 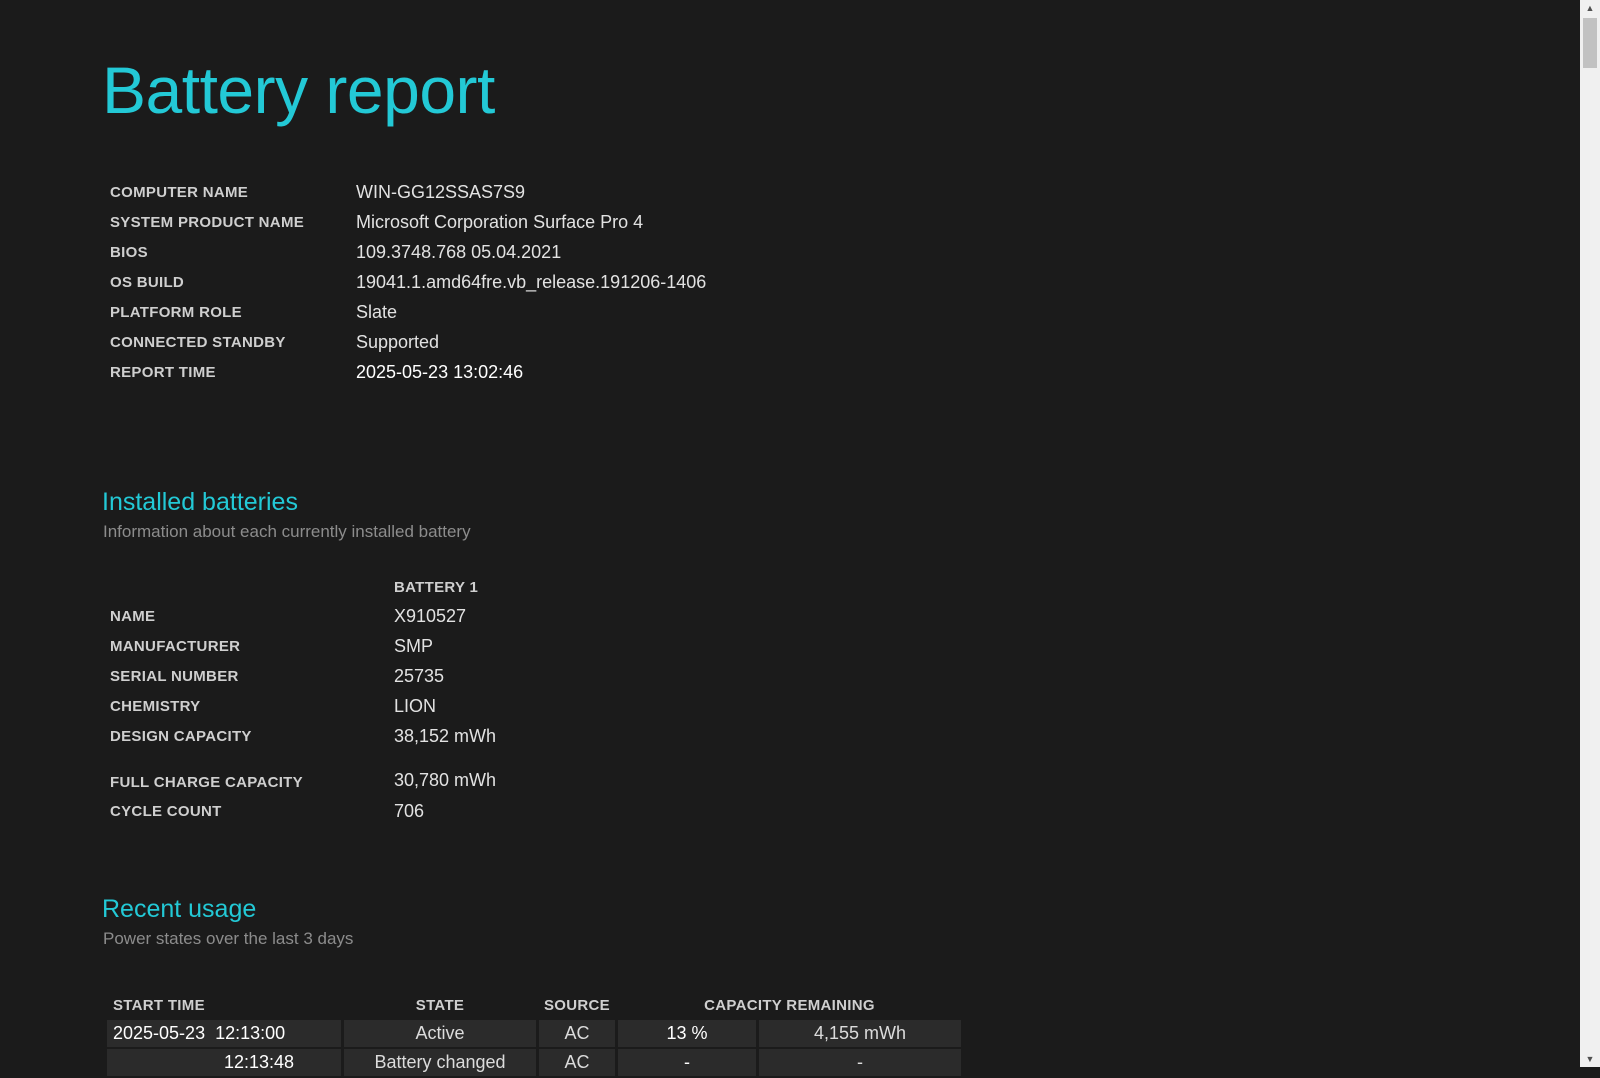 I want to click on battery-label: NAME, so click(x=133, y=616).